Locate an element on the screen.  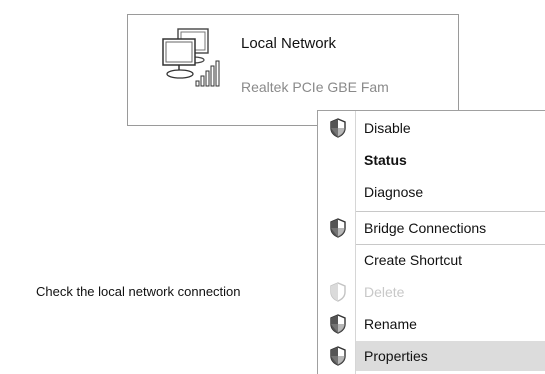
network-device-name: Realtek PCIe GBE Fam is located at coordinates (315, 87).